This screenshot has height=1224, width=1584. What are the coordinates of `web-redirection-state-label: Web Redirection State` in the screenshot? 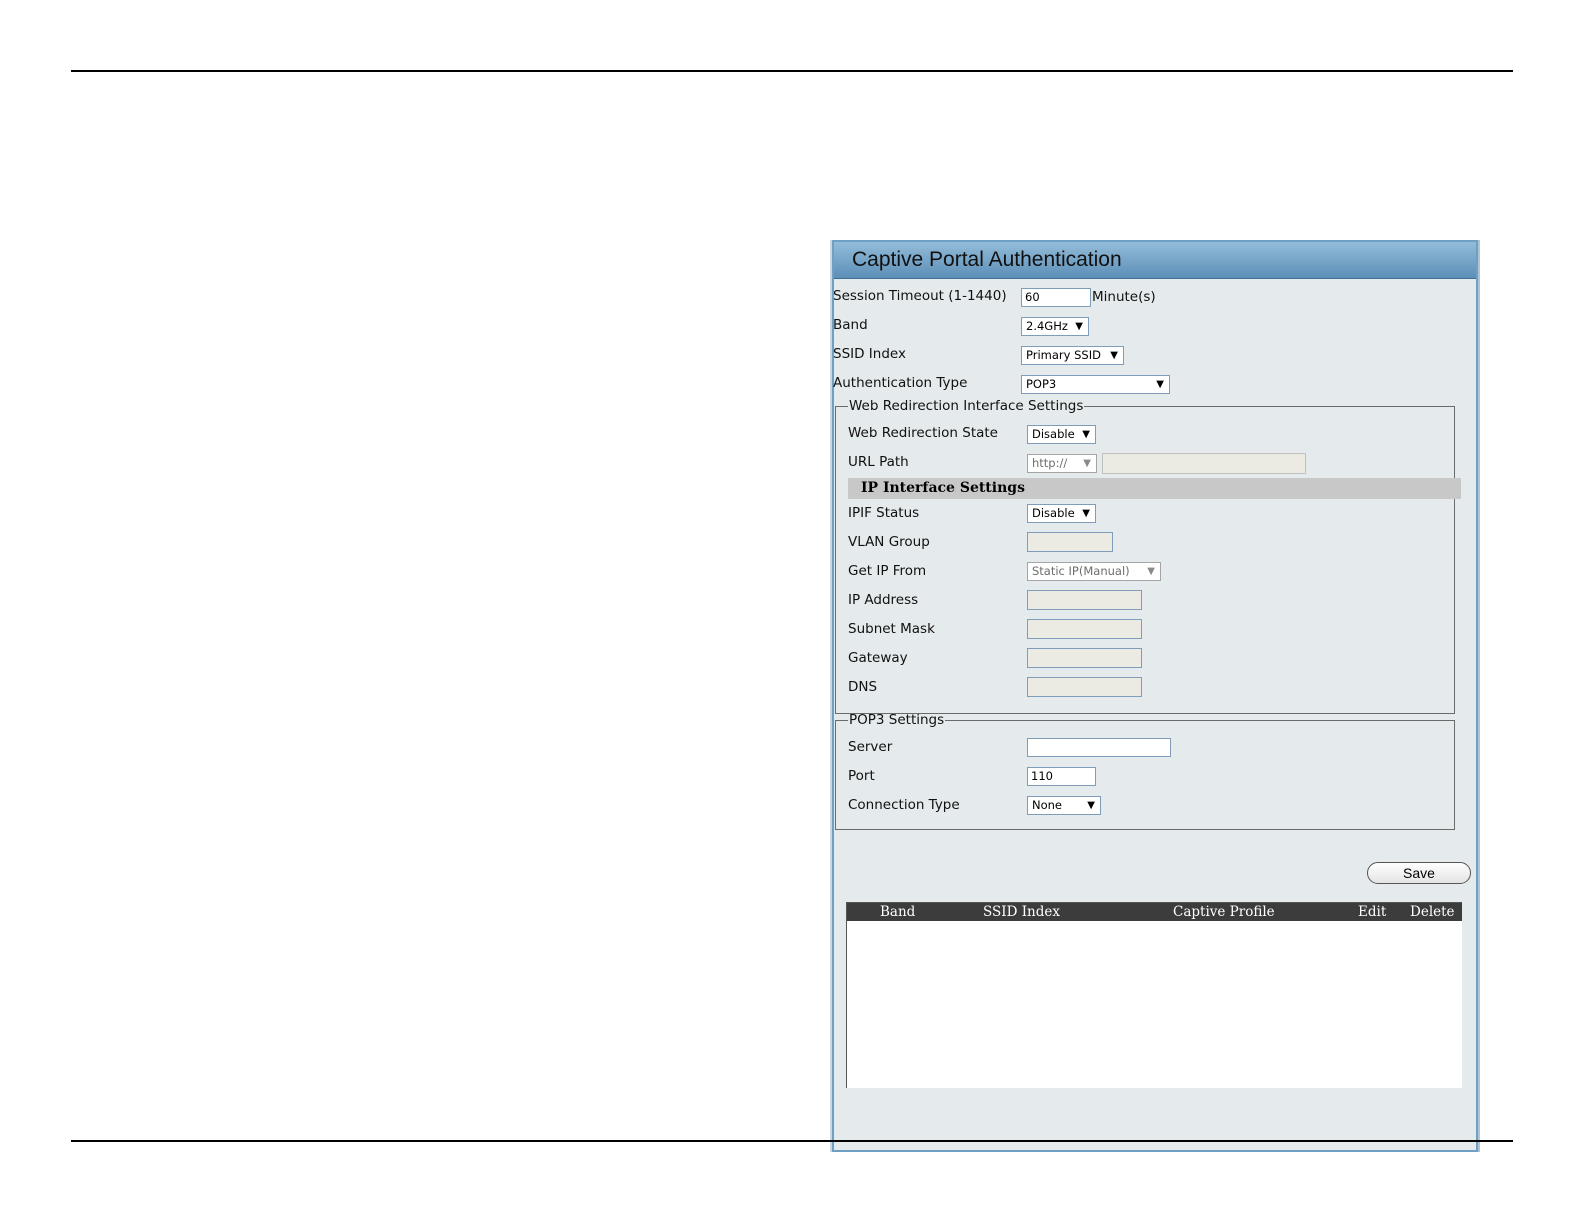 It's located at (923, 433).